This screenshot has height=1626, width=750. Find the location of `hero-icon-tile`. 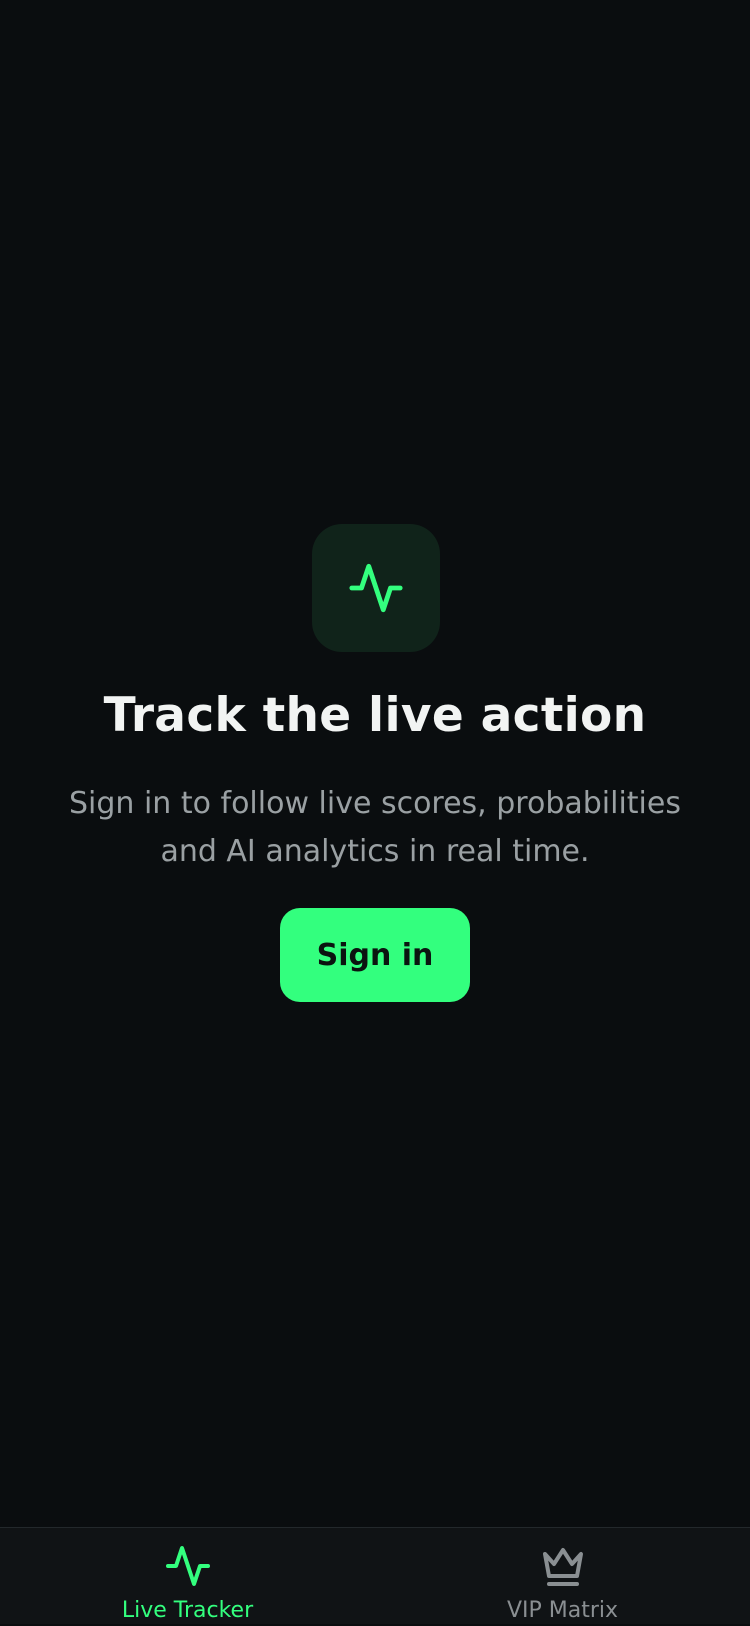

hero-icon-tile is located at coordinates (376, 588).